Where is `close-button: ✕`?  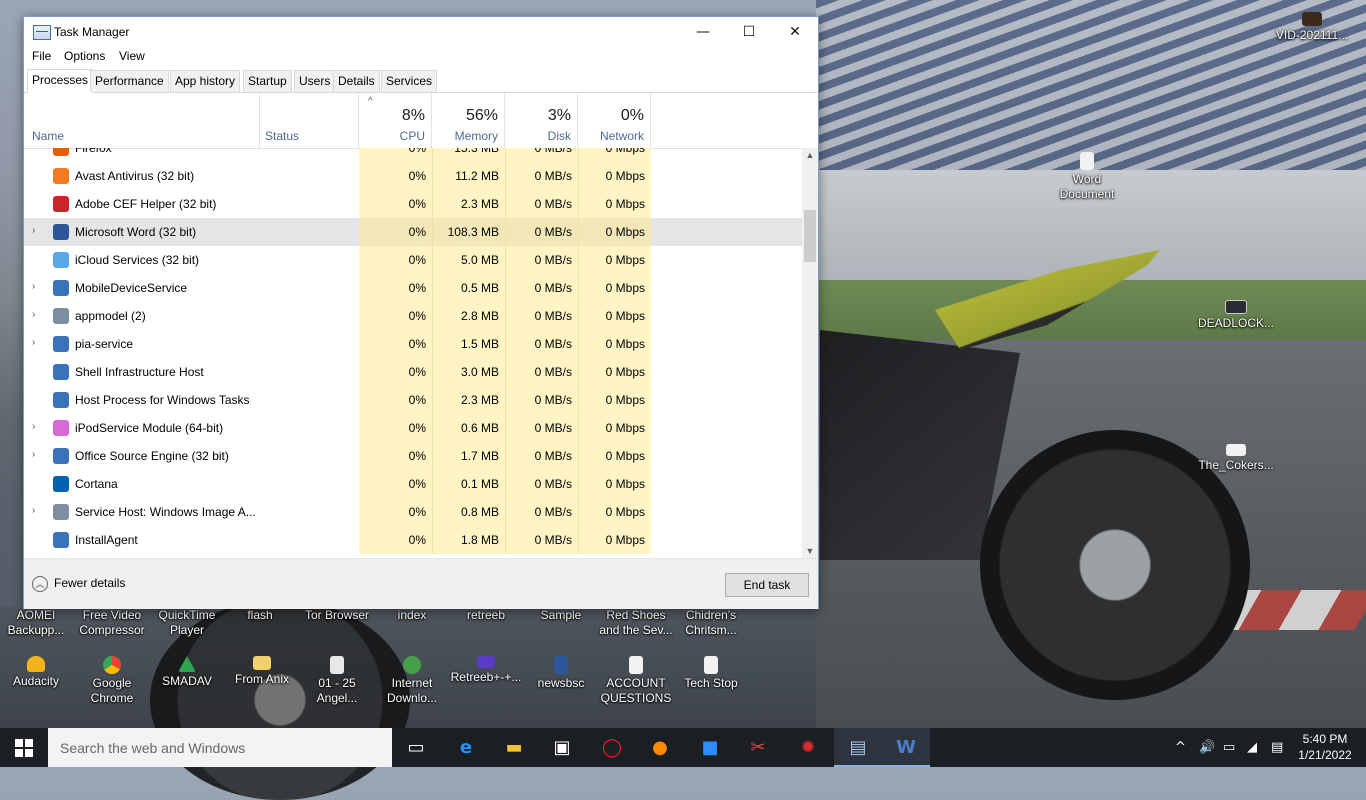
close-button: ✕ is located at coordinates (795, 32).